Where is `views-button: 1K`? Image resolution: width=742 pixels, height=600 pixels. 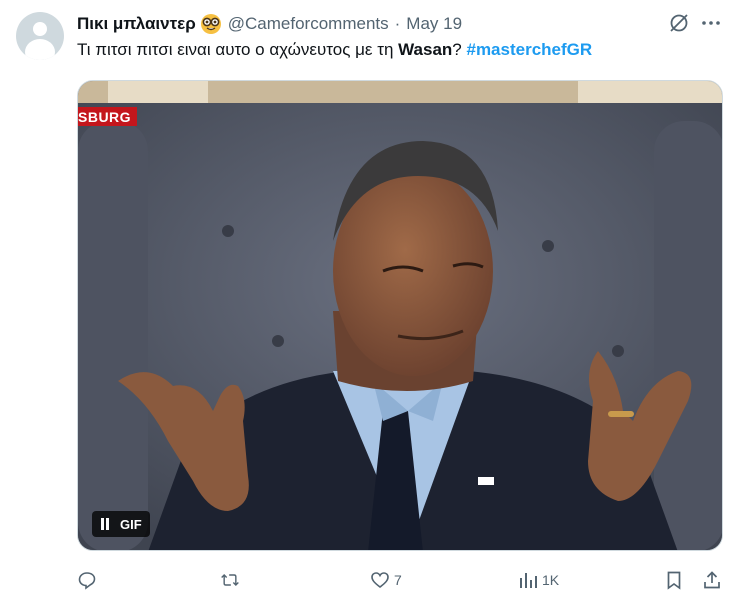 views-button: 1K is located at coordinates (538, 580).